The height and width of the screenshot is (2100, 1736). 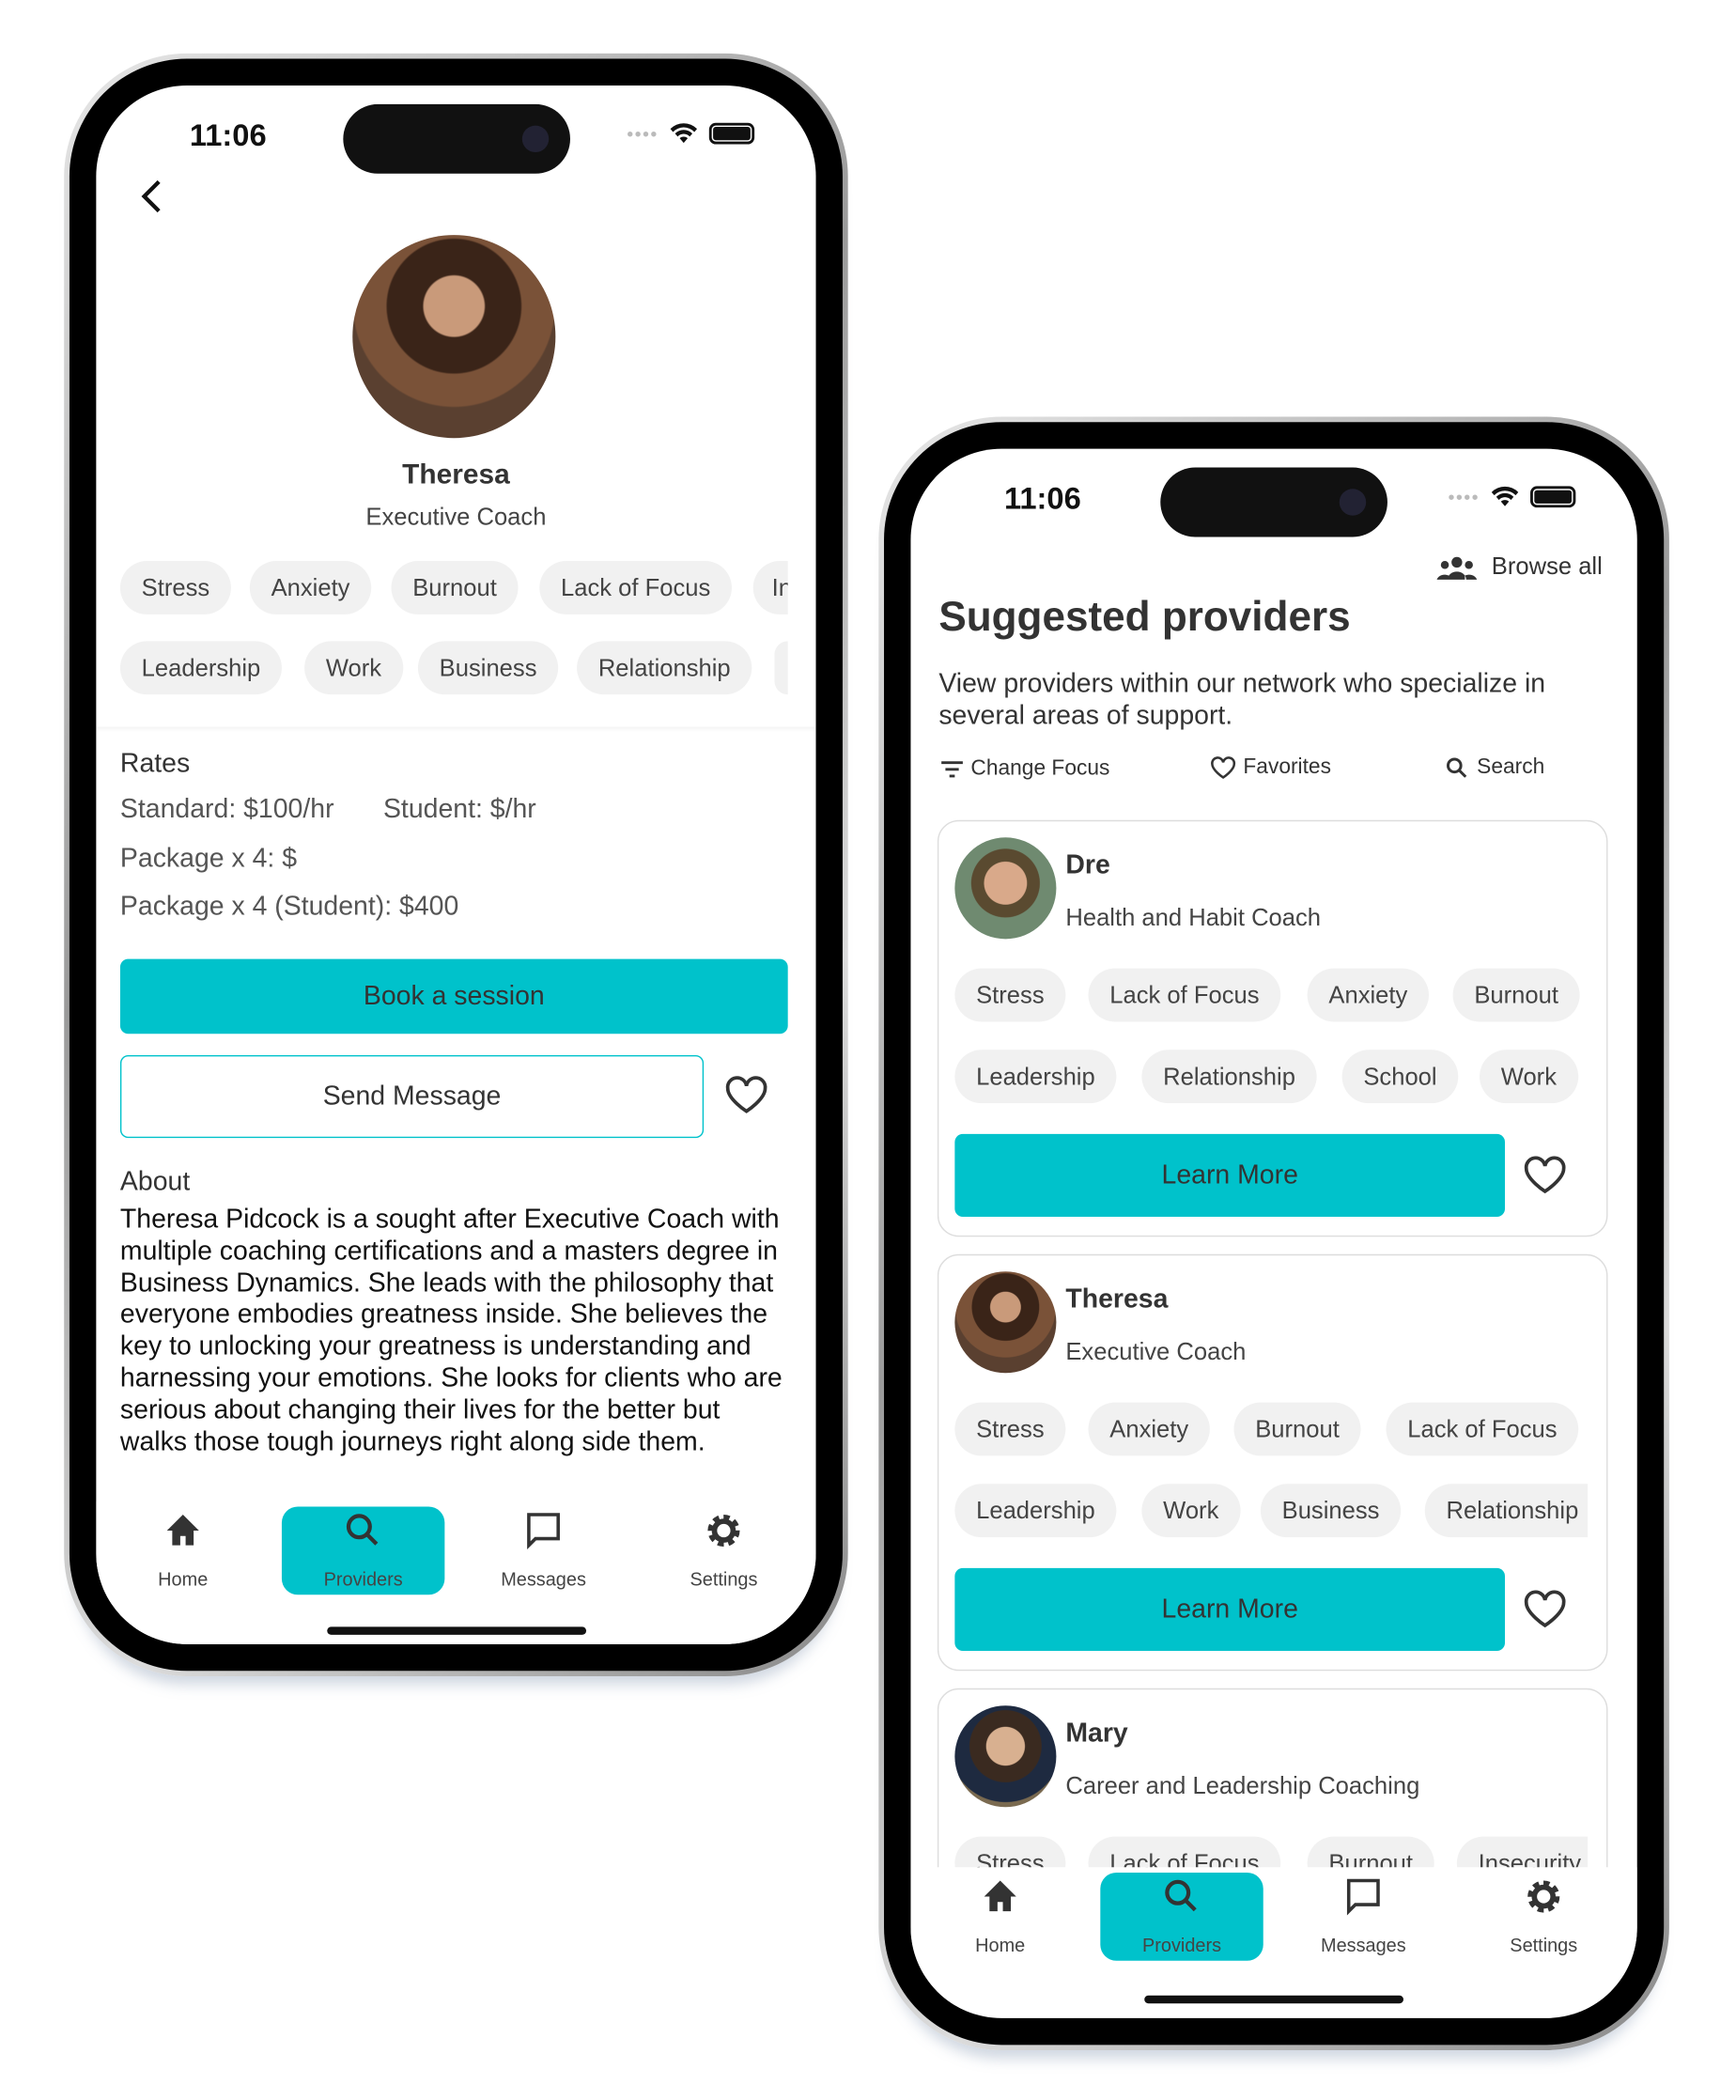 What do you see at coordinates (459, 809) in the screenshot?
I see `rate-student: Student: $/hr` at bounding box center [459, 809].